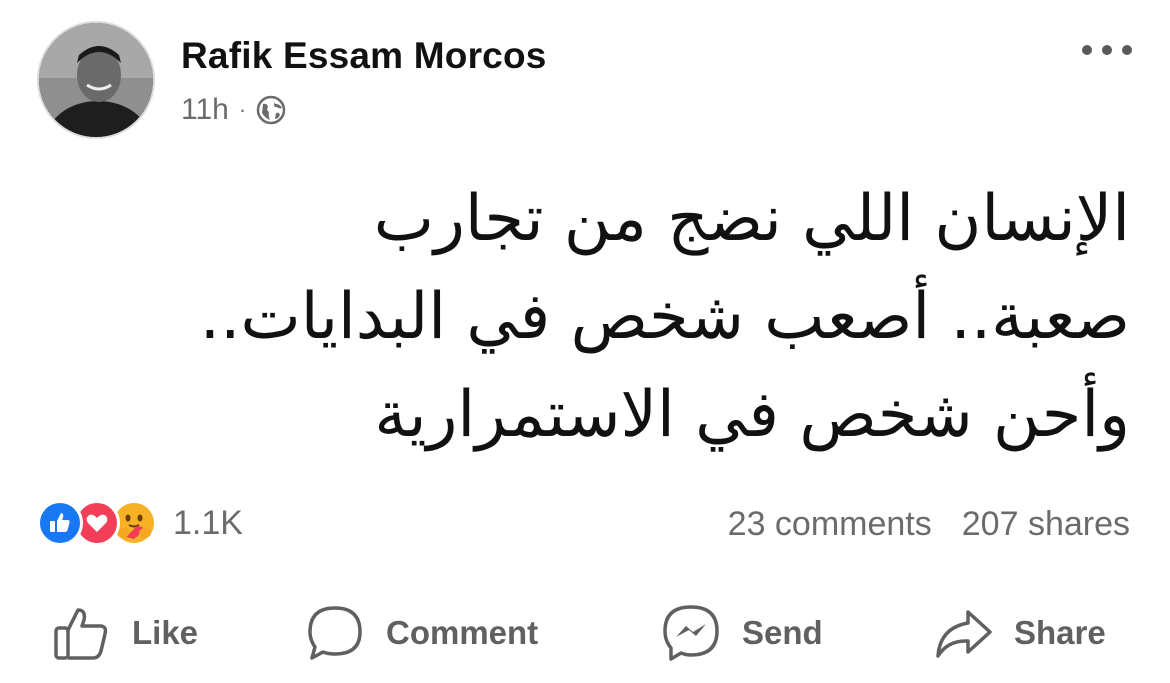  What do you see at coordinates (60, 523) in the screenshot?
I see `like-reaction-icon` at bounding box center [60, 523].